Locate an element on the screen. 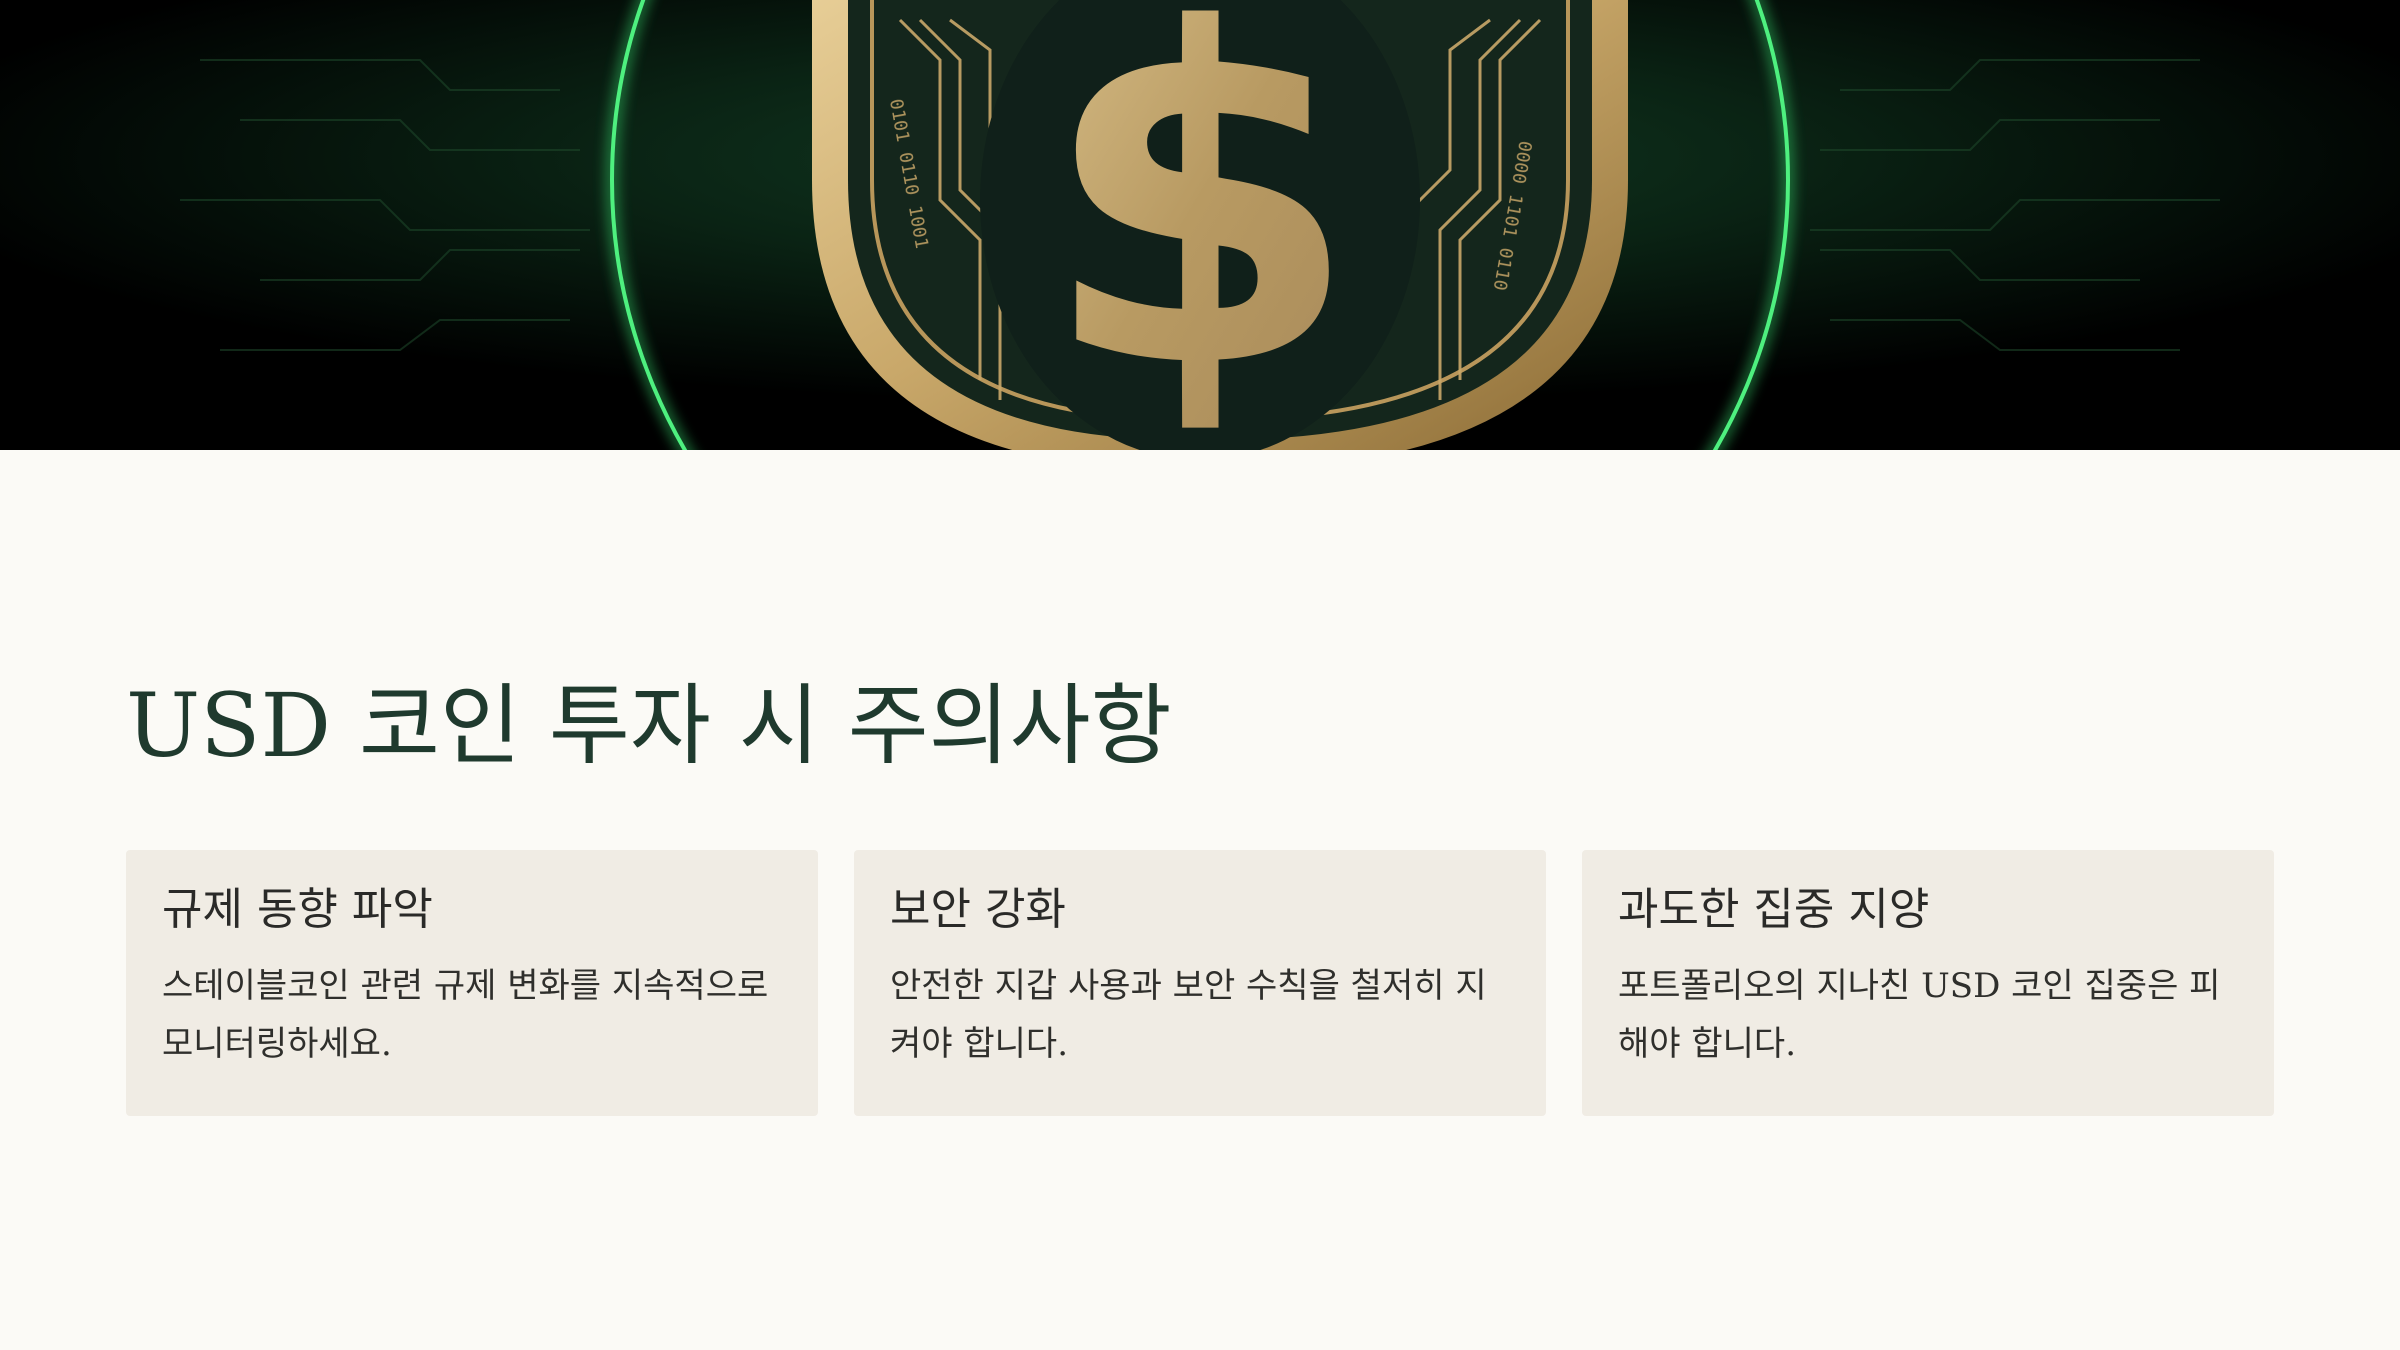  card-body: 포트폴리오의 지나친 USD 코인 집중은 피해야 합니다. is located at coordinates (1919, 1014).